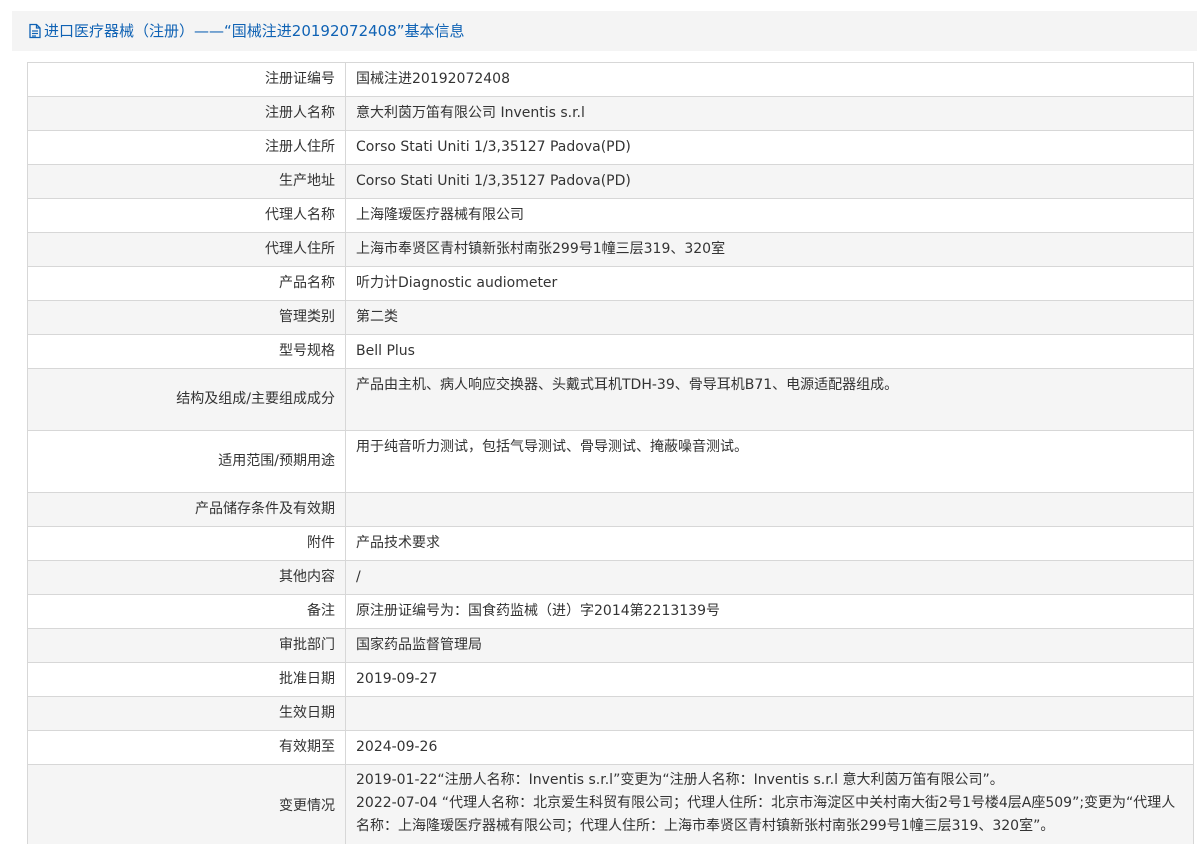  I want to click on field-label: 管理类别, so click(186, 317).